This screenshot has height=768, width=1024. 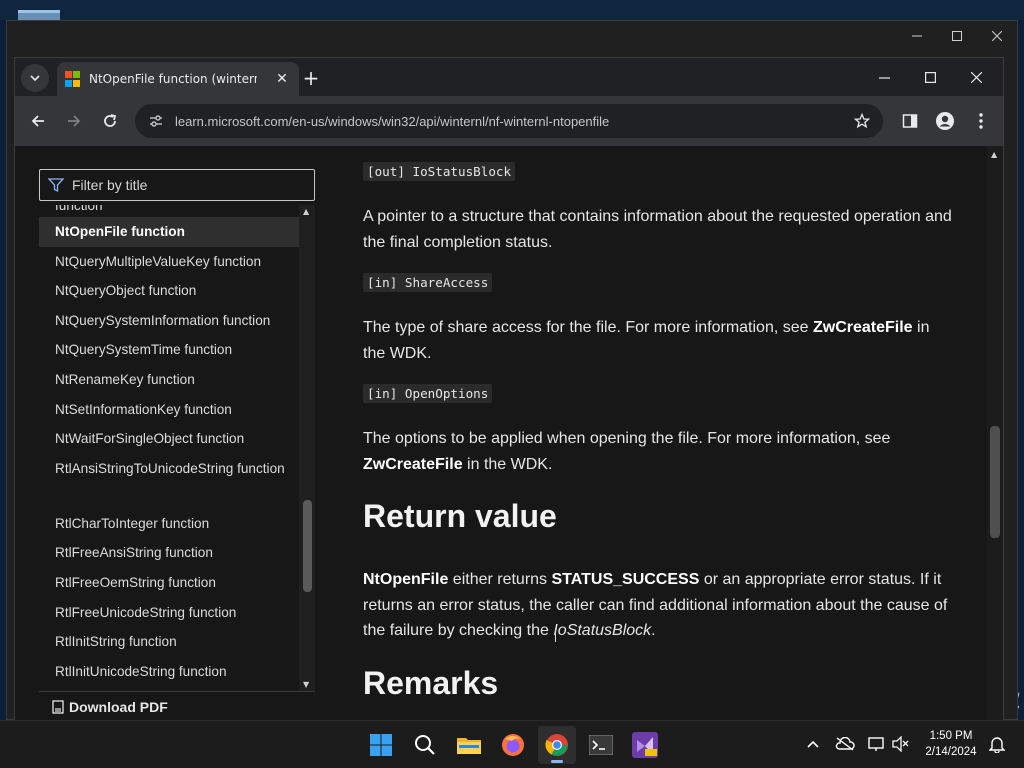 I want to click on show-hidden-icons-button, so click(x=813, y=744).